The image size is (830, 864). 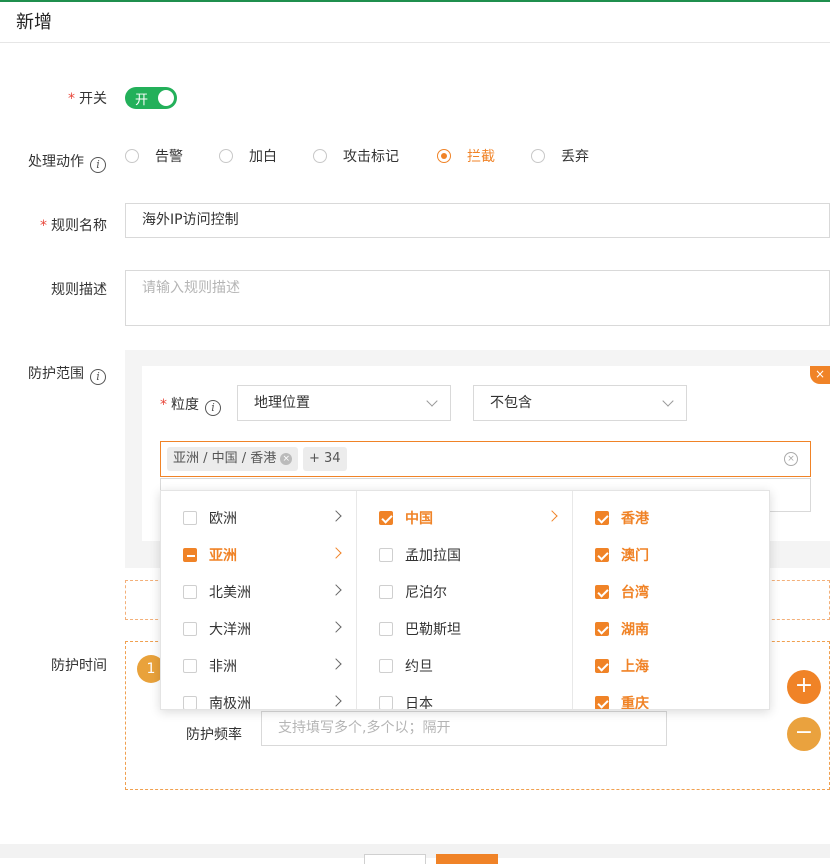 I want to click on granularity-select: 地理位置, so click(x=344, y=403).